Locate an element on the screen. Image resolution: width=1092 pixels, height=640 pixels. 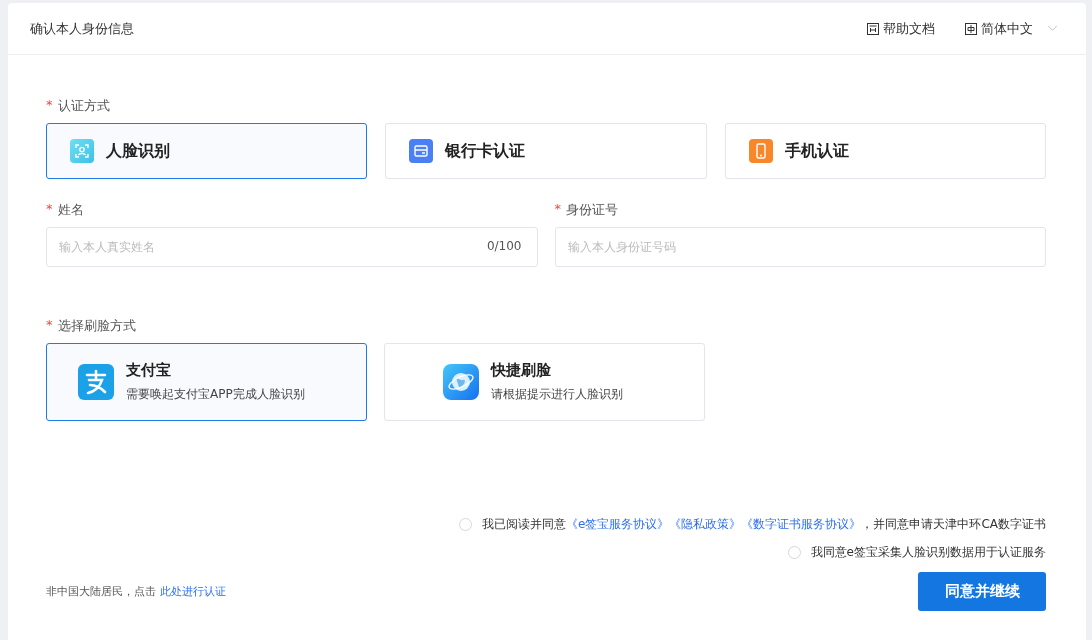
agreement-text: 我已阅读并同意《e签宝服务协议》《隐私政策》《数字证书服务协议》，并同意申请天津中环CA数字证书 is located at coordinates (764, 524).